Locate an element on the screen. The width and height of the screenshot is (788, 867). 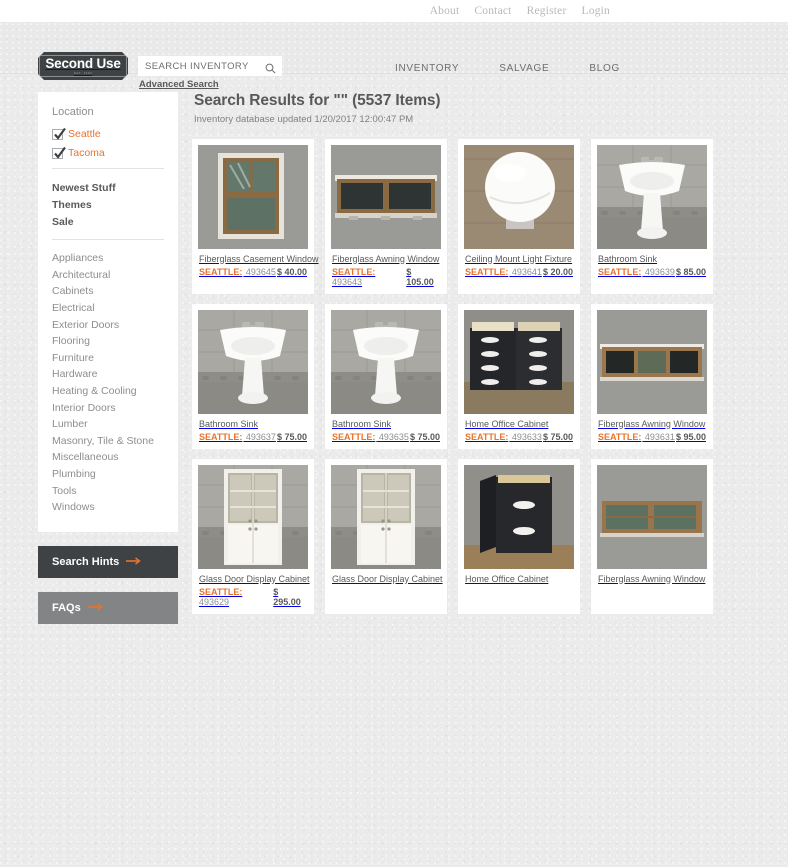
sidebar-item-cabinets: Cabinets is located at coordinates (108, 291).